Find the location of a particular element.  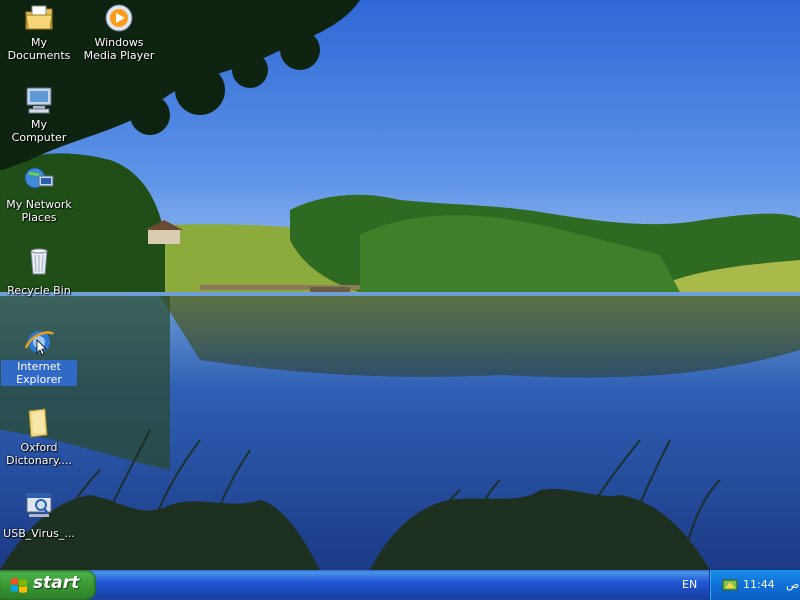

desktop-icon-my-network-places: My Network Places is located at coordinates (39, 194).